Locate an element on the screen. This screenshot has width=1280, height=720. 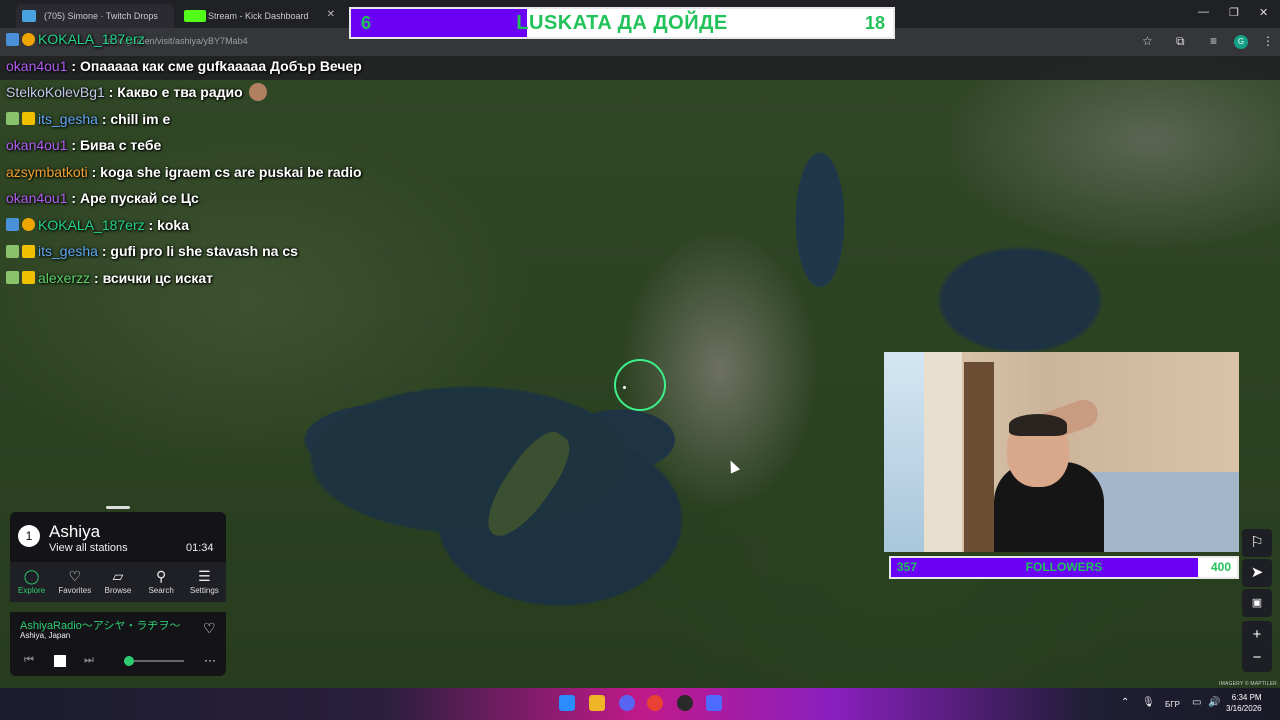
chat-username: alexerzz is located at coordinates (64, 278).